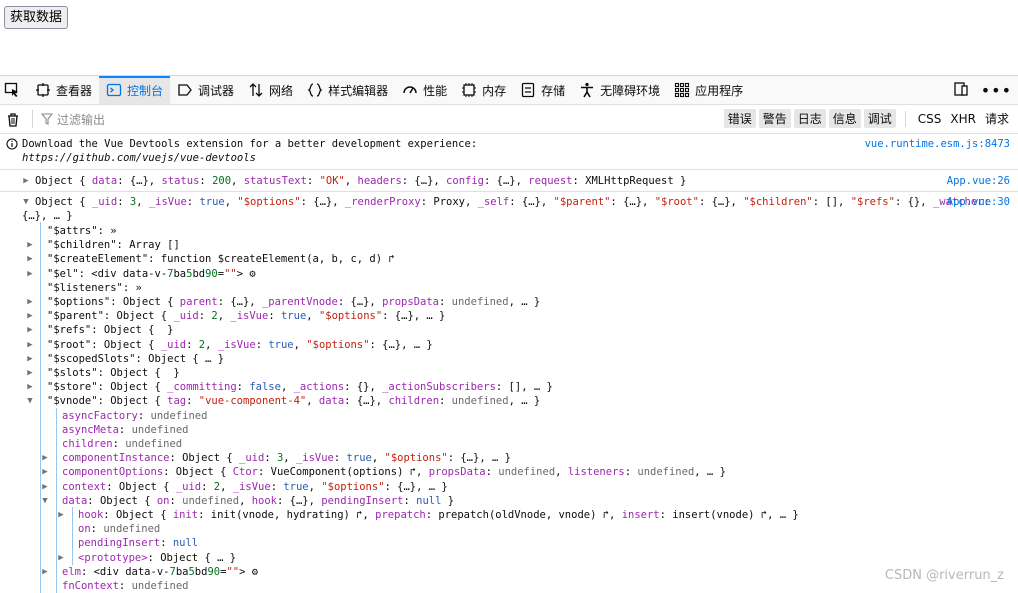 The width and height of the screenshot is (1018, 593). Describe the element at coordinates (281, 90) in the screenshot. I see `tab-label: 网络` at that location.